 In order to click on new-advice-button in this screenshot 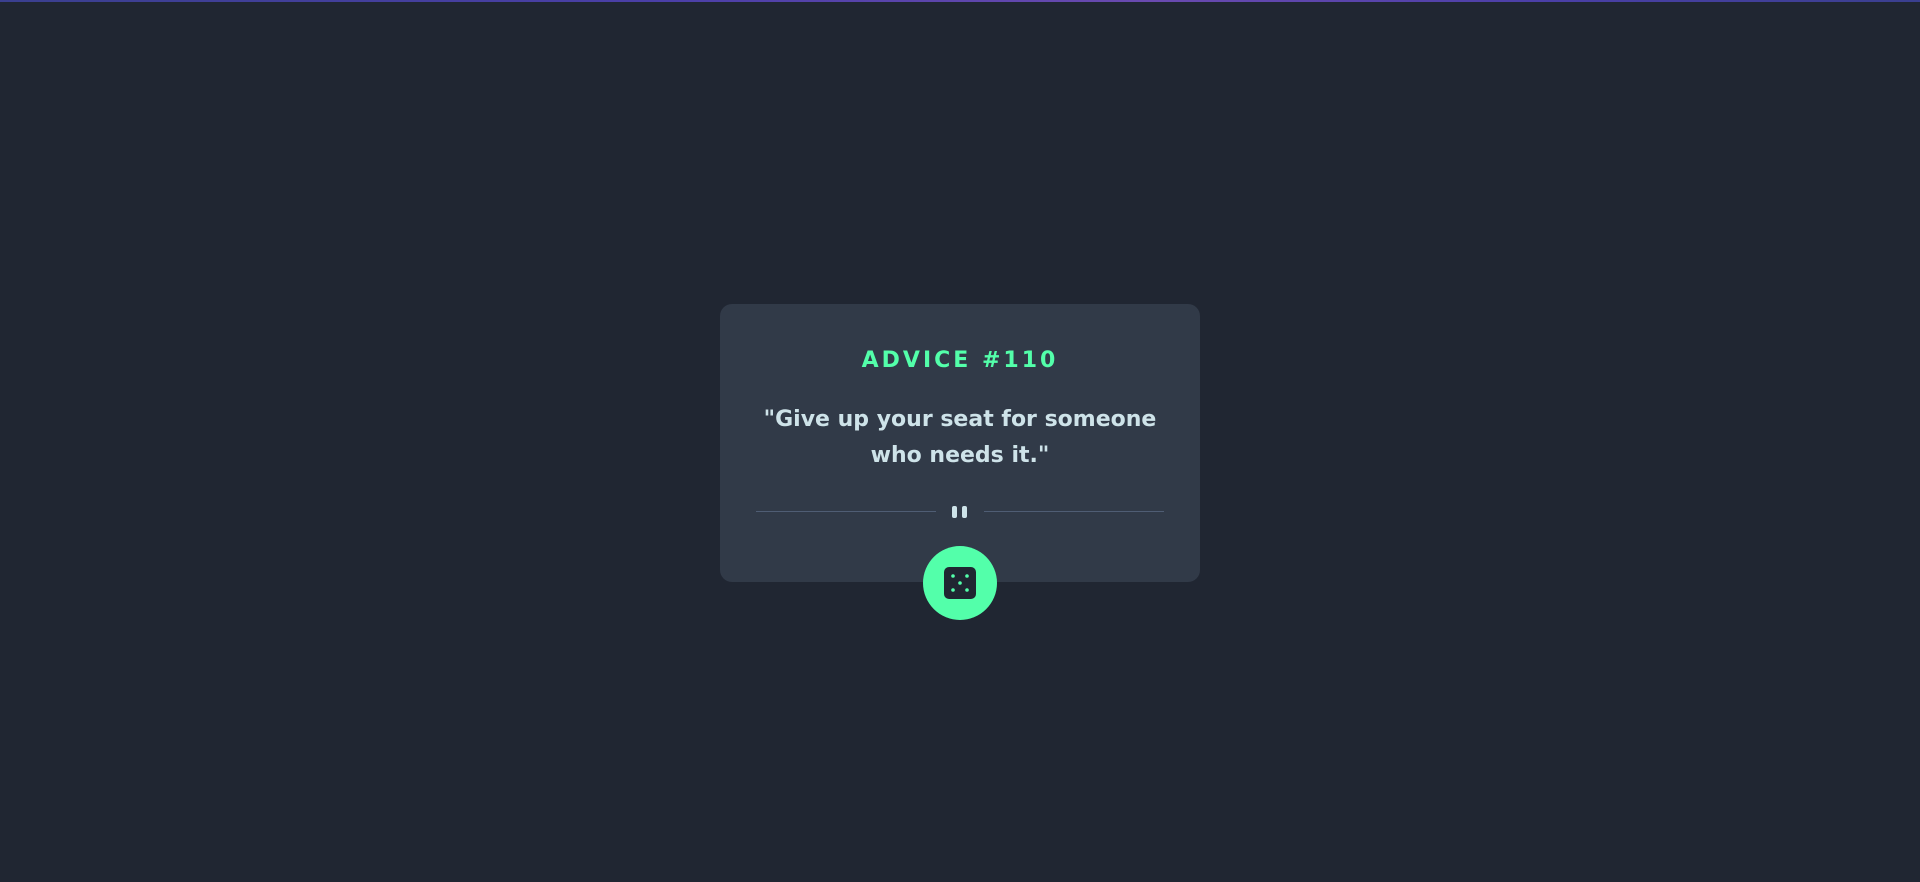, I will do `click(960, 583)`.